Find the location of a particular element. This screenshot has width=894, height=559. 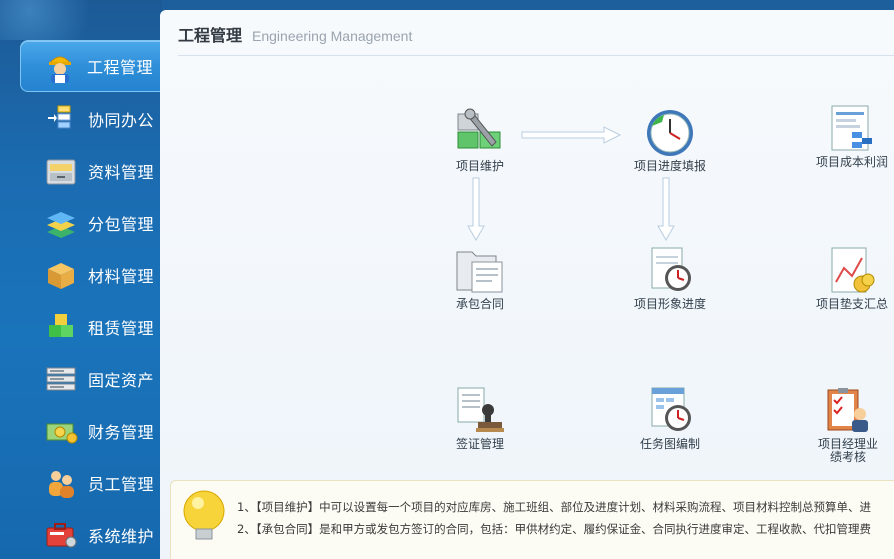

module-label: 承包合同 is located at coordinates (479, 304).